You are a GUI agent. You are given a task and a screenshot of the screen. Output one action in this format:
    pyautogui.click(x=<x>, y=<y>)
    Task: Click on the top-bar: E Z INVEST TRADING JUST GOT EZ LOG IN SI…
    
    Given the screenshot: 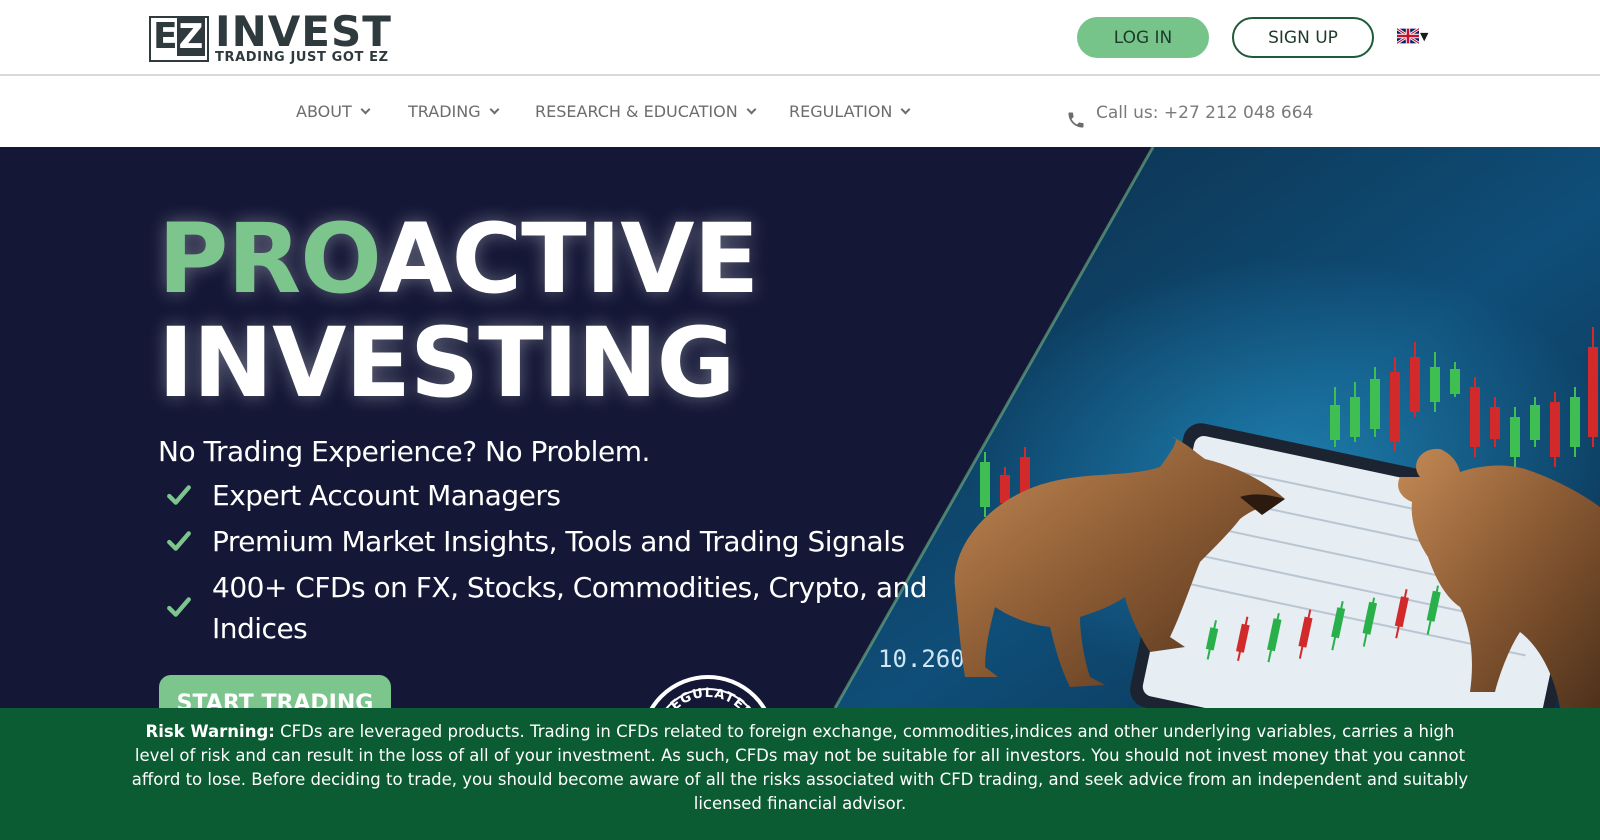 What is the action you would take?
    pyautogui.click(x=800, y=38)
    